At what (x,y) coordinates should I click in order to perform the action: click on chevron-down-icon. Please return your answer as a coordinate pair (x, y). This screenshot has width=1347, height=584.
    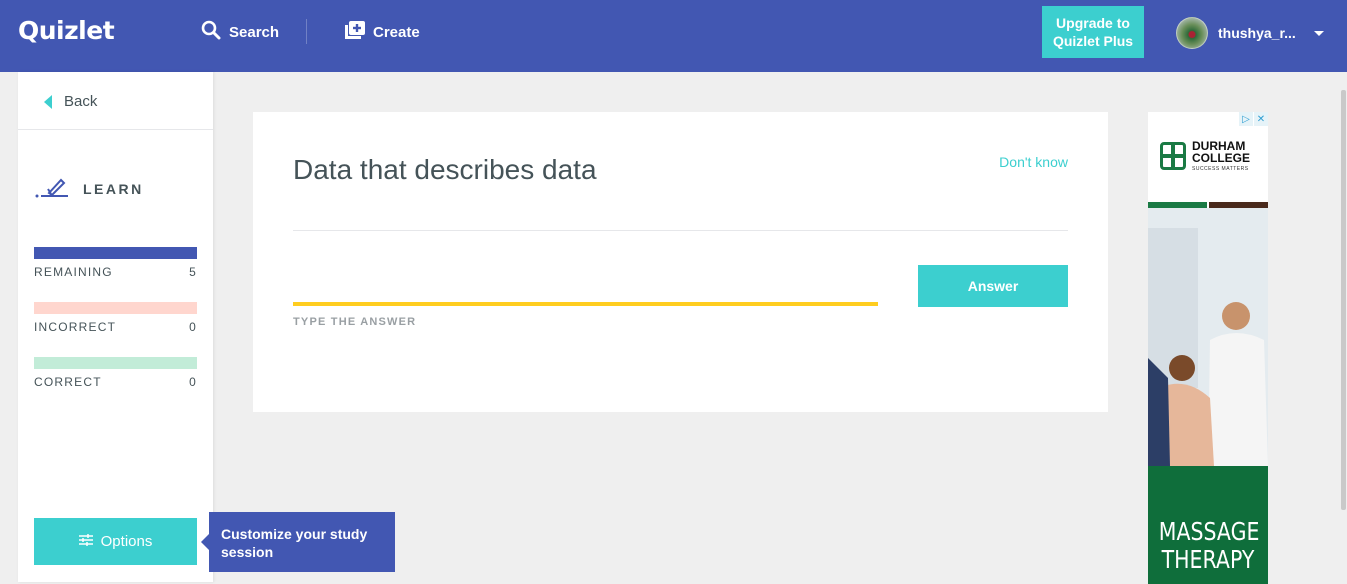
    Looking at the image, I should click on (1318, 33).